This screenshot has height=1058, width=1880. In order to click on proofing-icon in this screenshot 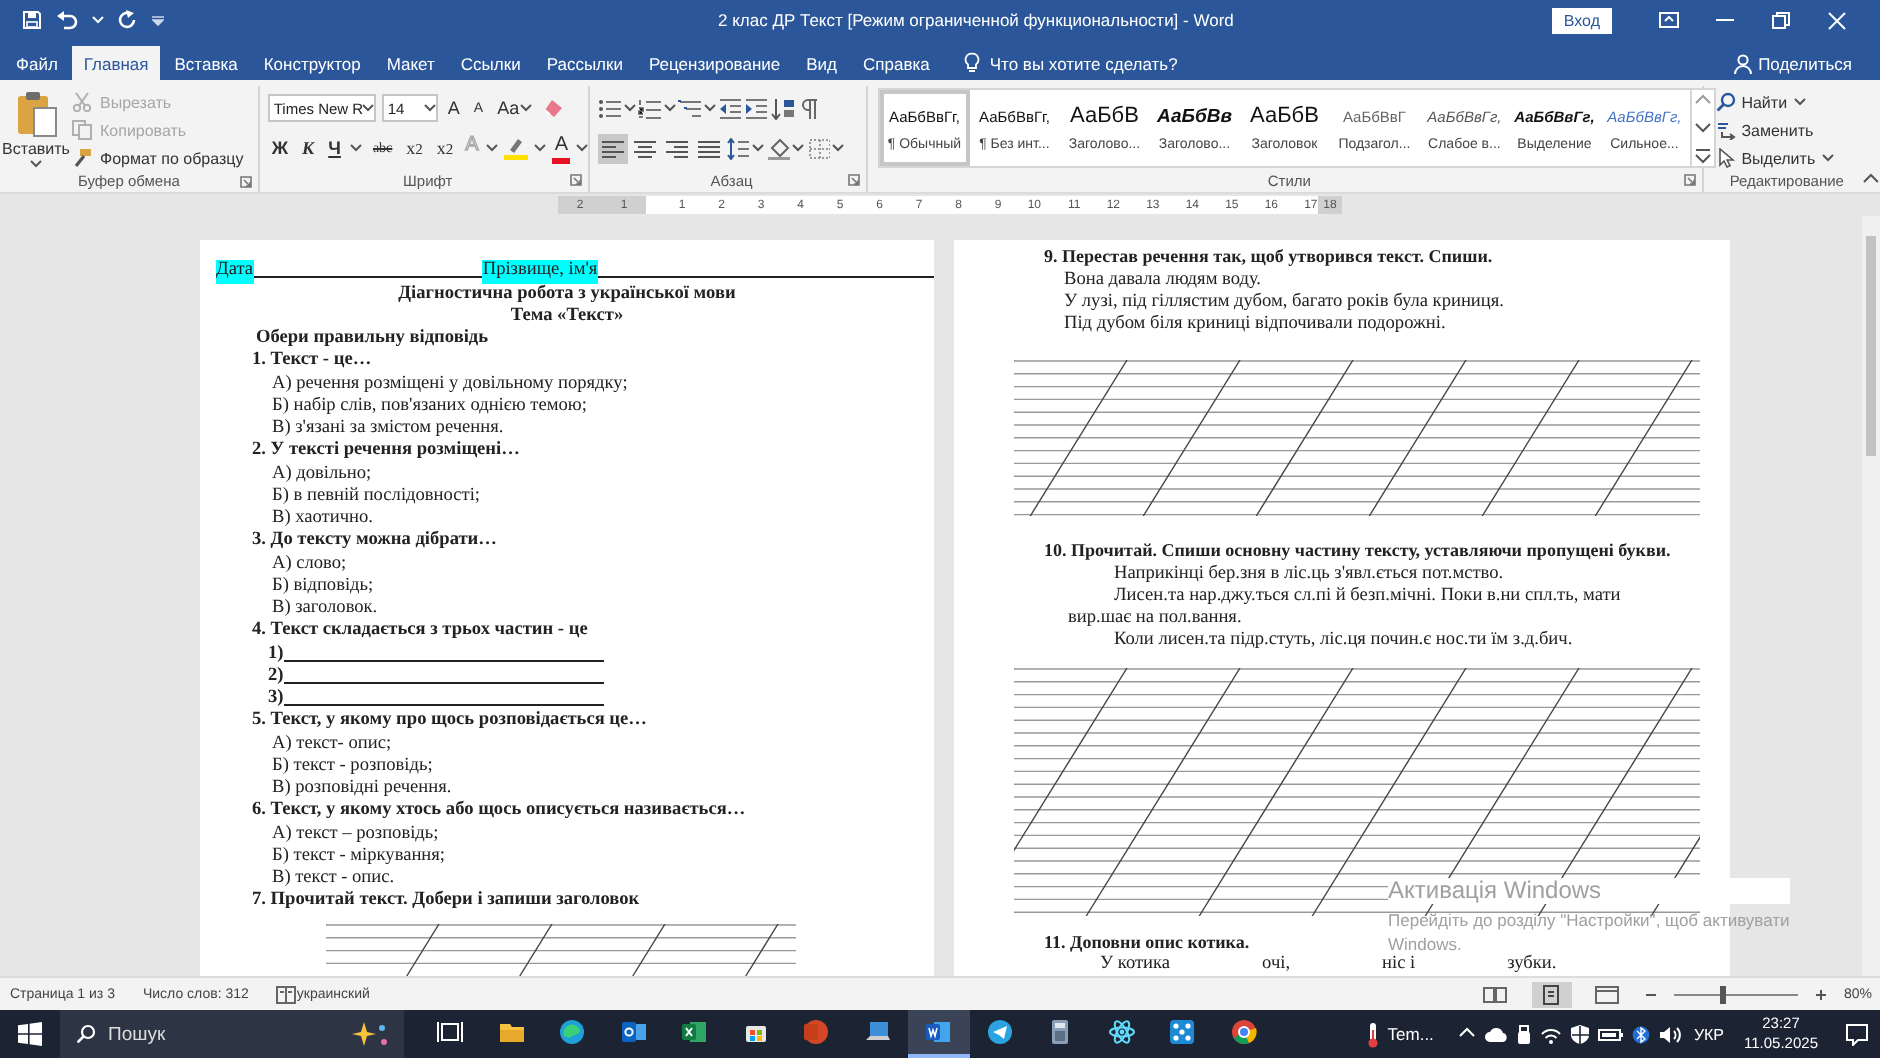, I will do `click(286, 994)`.